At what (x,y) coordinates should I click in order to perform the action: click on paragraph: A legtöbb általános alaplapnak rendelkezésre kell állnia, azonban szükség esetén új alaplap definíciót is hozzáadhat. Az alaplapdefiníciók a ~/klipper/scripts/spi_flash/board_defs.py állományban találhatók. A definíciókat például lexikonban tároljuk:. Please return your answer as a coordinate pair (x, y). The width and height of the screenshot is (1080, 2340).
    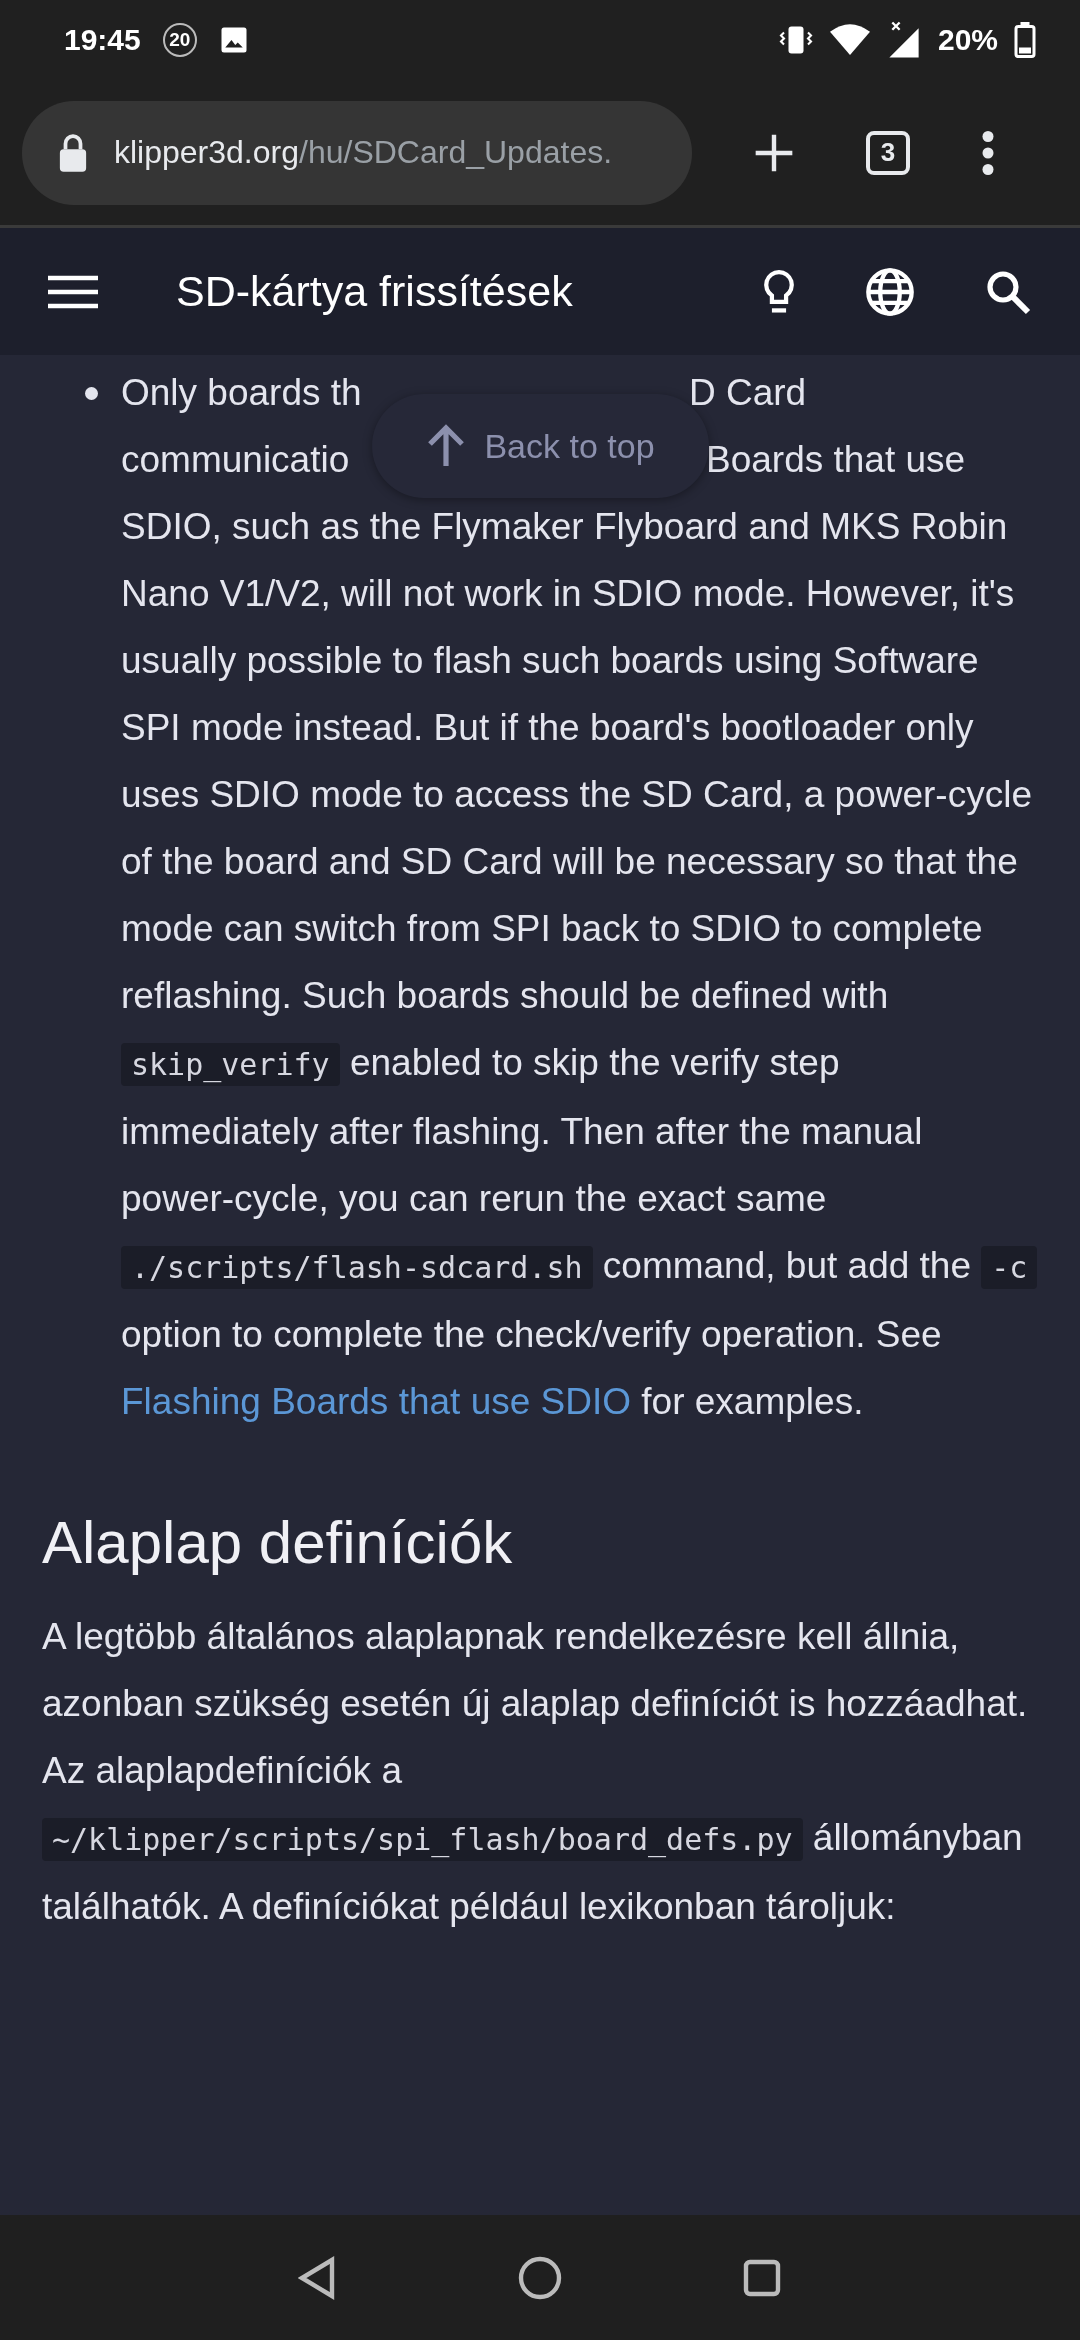
    Looking at the image, I should click on (535, 1772).